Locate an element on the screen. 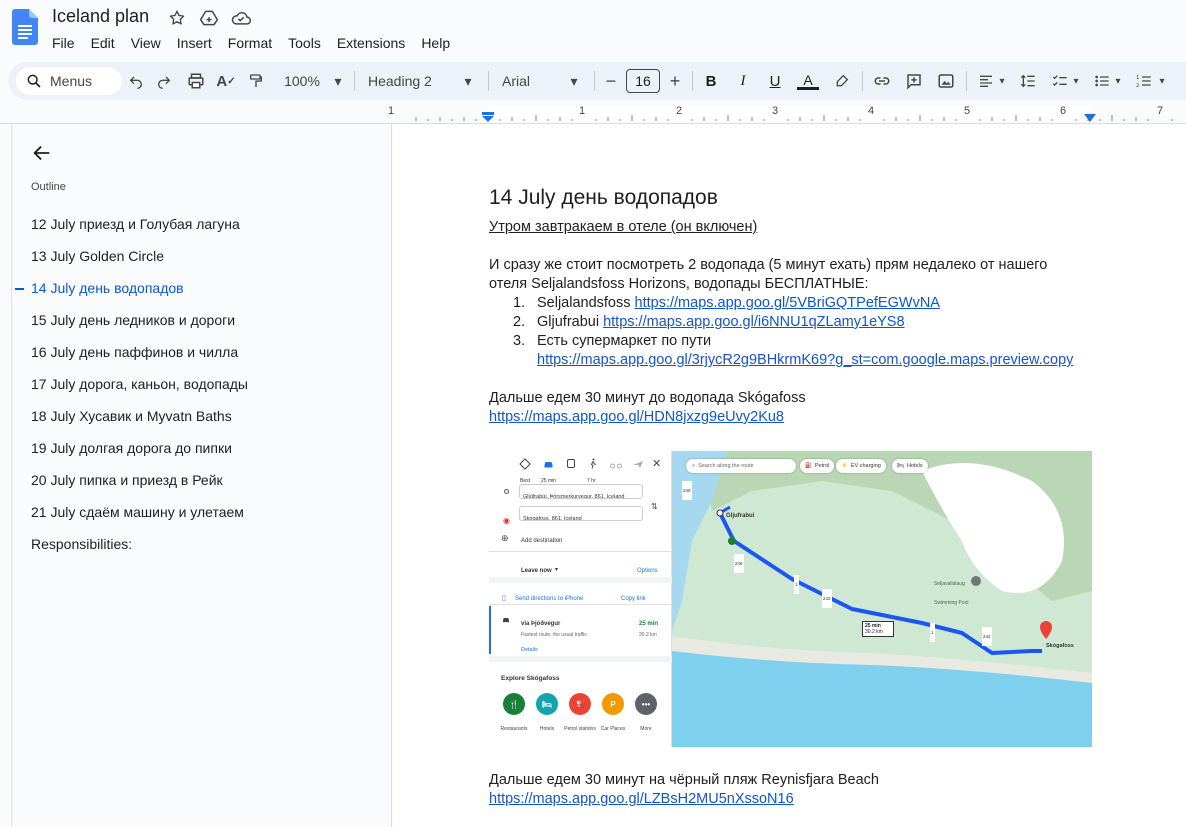  outline-item-active: 14 July день водопадов is located at coordinates (202, 292).